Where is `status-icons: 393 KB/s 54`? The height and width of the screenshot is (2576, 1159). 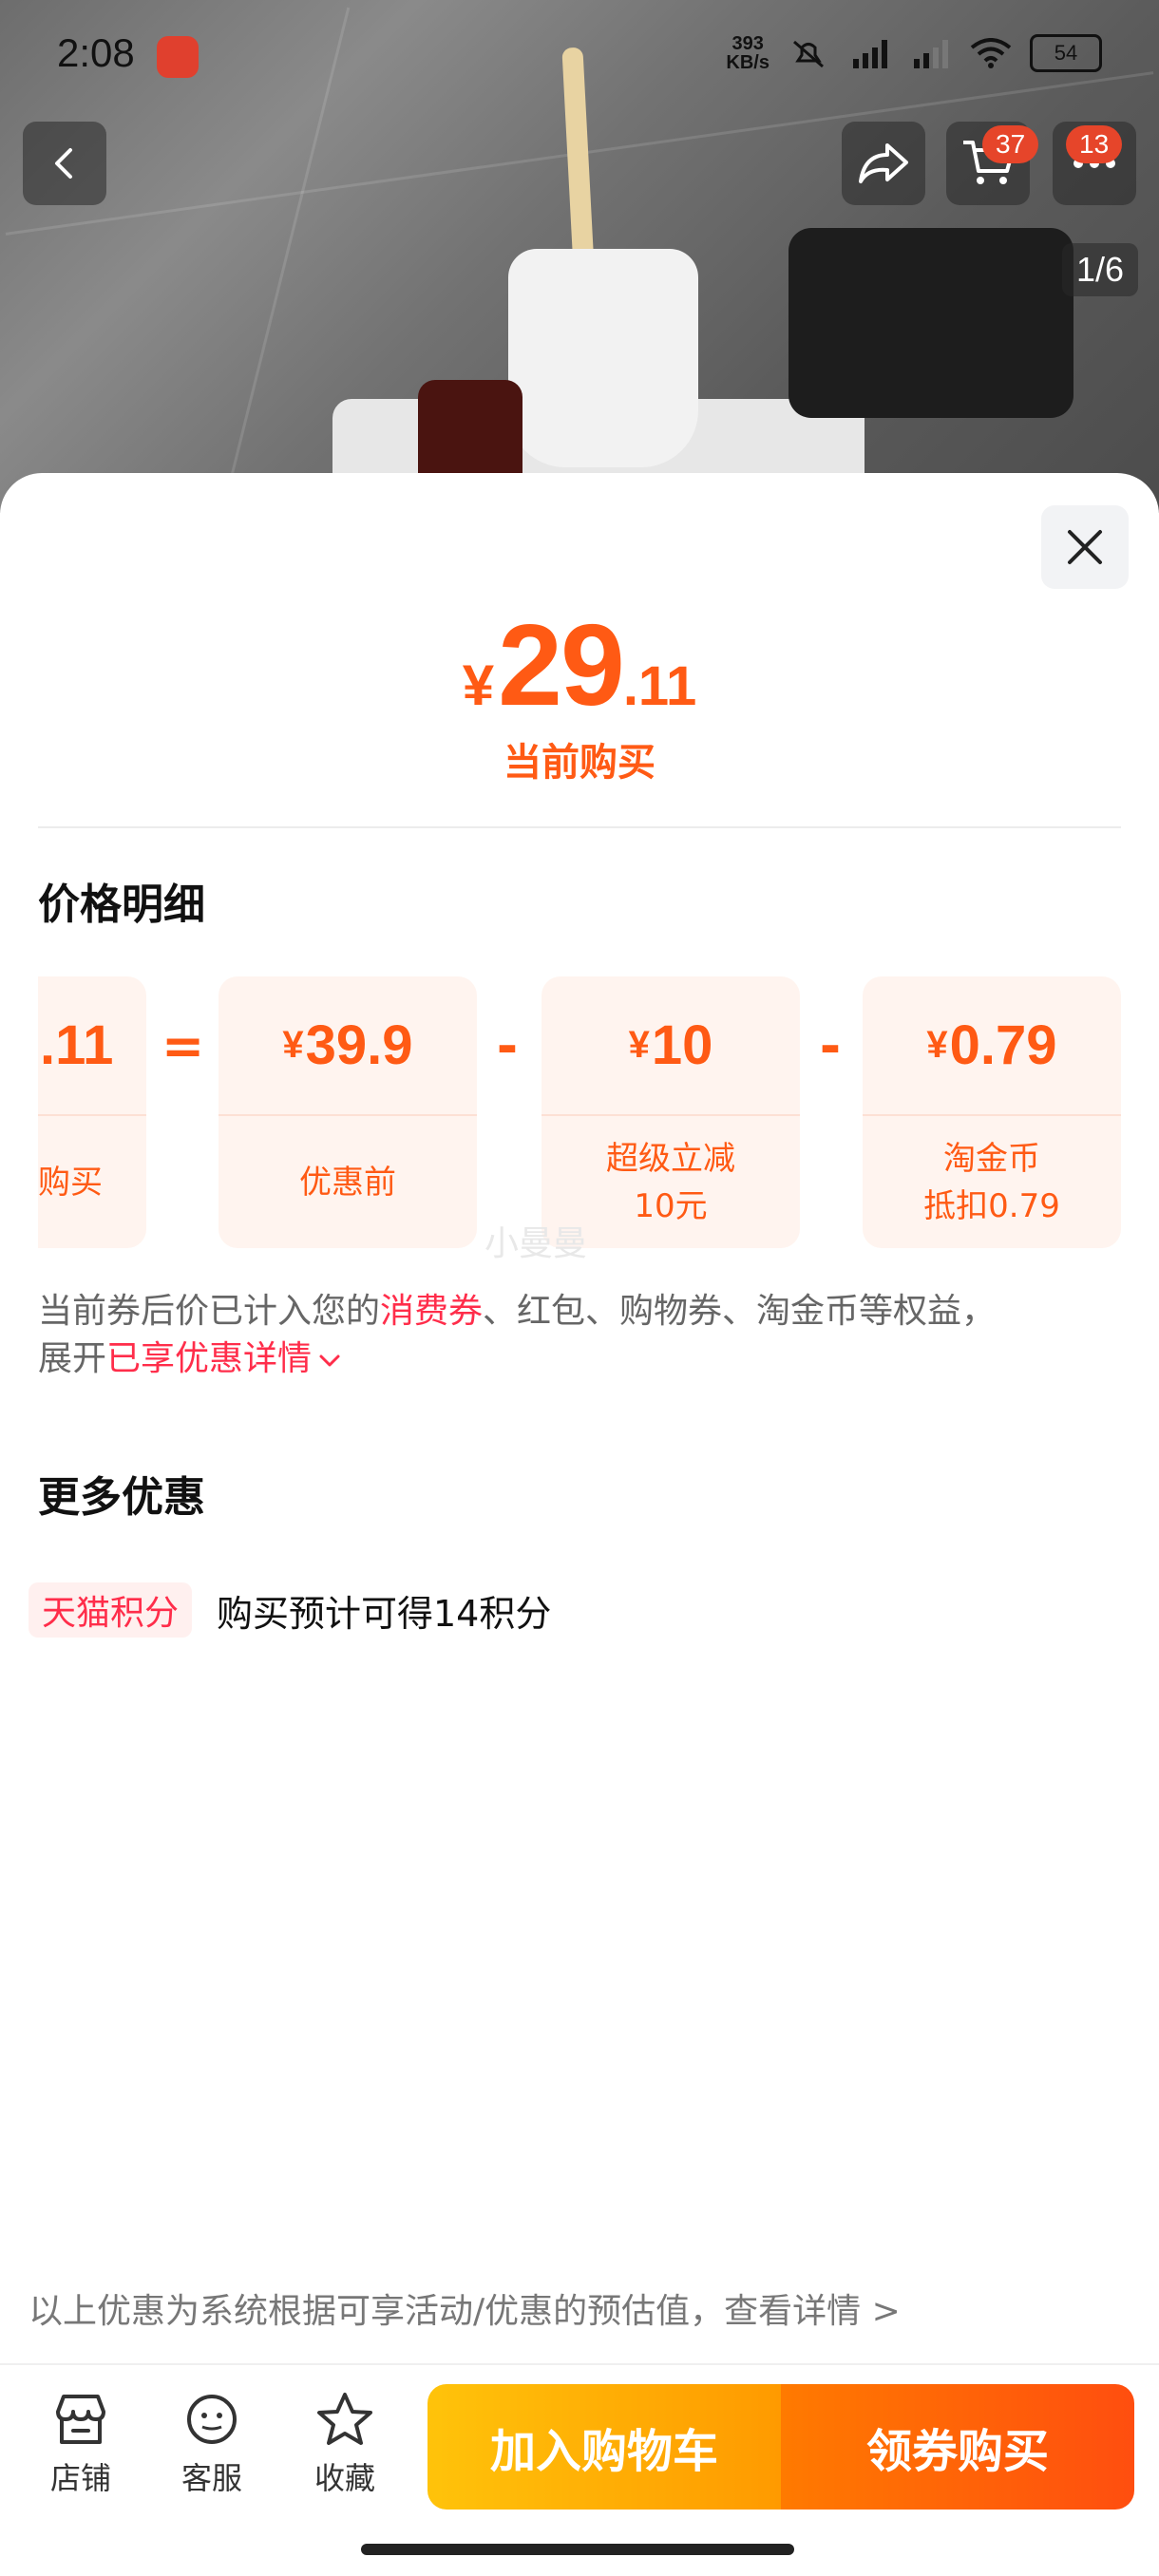
status-icons: 393 KB/s 54 is located at coordinates (914, 53).